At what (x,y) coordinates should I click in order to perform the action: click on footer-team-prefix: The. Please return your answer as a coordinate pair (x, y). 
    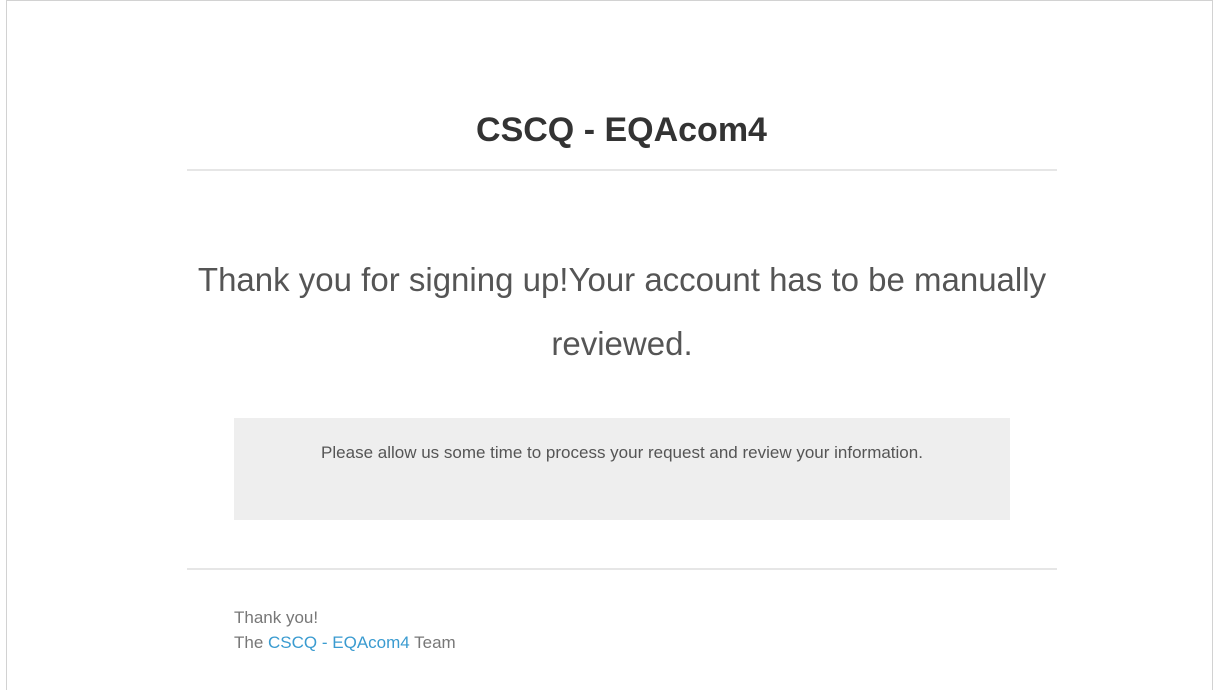
    Looking at the image, I should click on (251, 642).